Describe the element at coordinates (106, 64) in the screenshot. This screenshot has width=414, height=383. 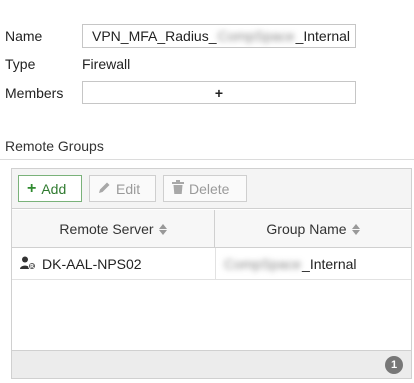
I see `type-value: Firewall` at that location.